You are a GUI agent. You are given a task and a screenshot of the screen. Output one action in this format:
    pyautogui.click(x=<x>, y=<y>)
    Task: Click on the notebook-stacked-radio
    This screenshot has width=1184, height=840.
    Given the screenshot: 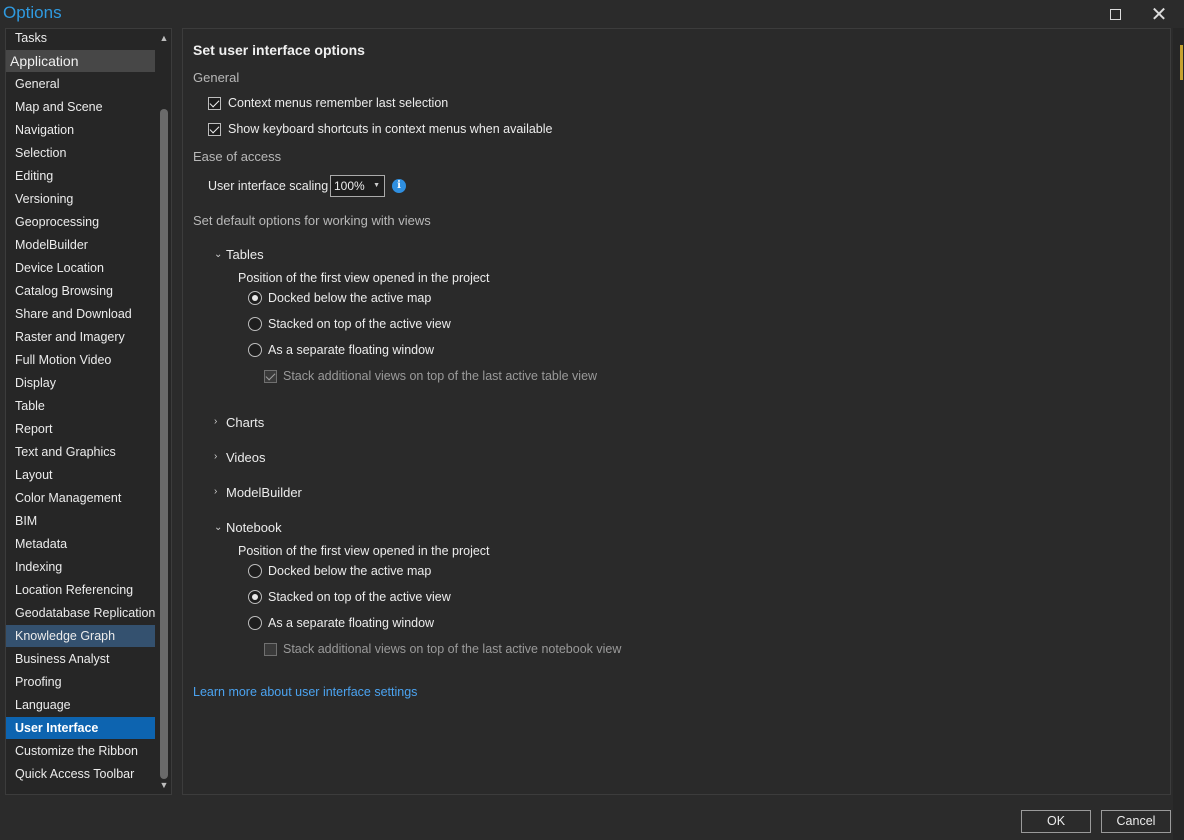 What is the action you would take?
    pyautogui.click(x=255, y=597)
    